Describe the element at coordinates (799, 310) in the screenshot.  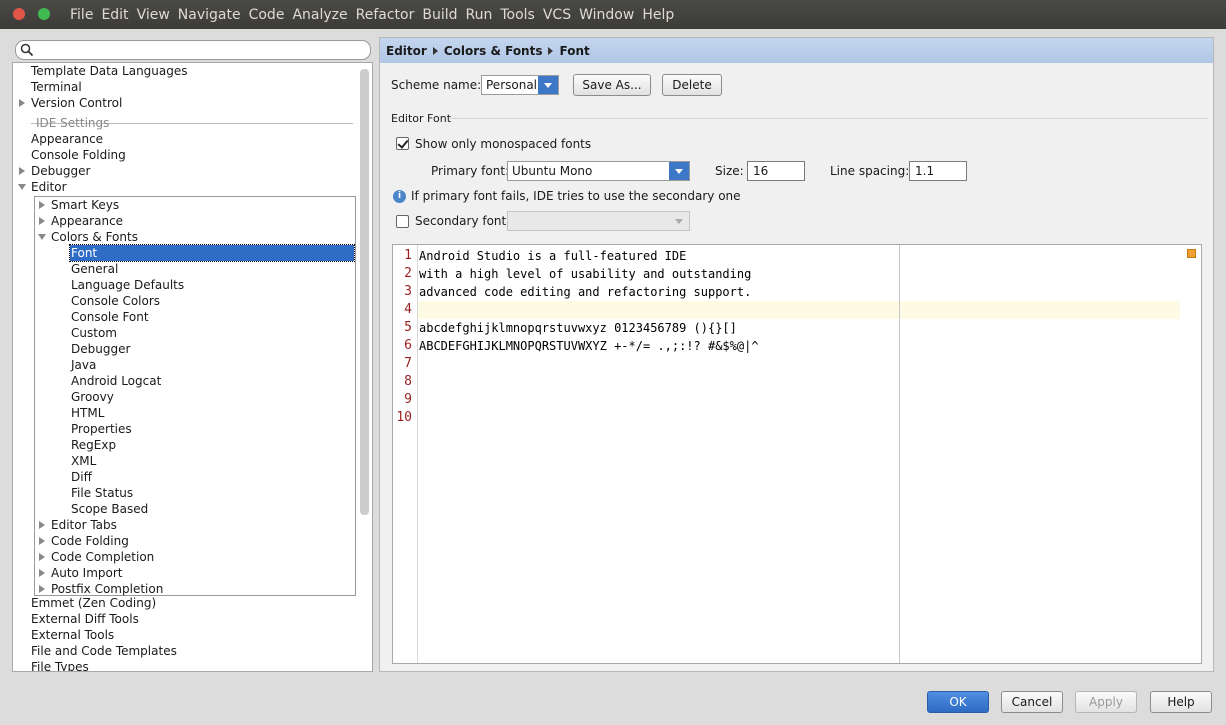
I see `current-line-highlight` at that location.